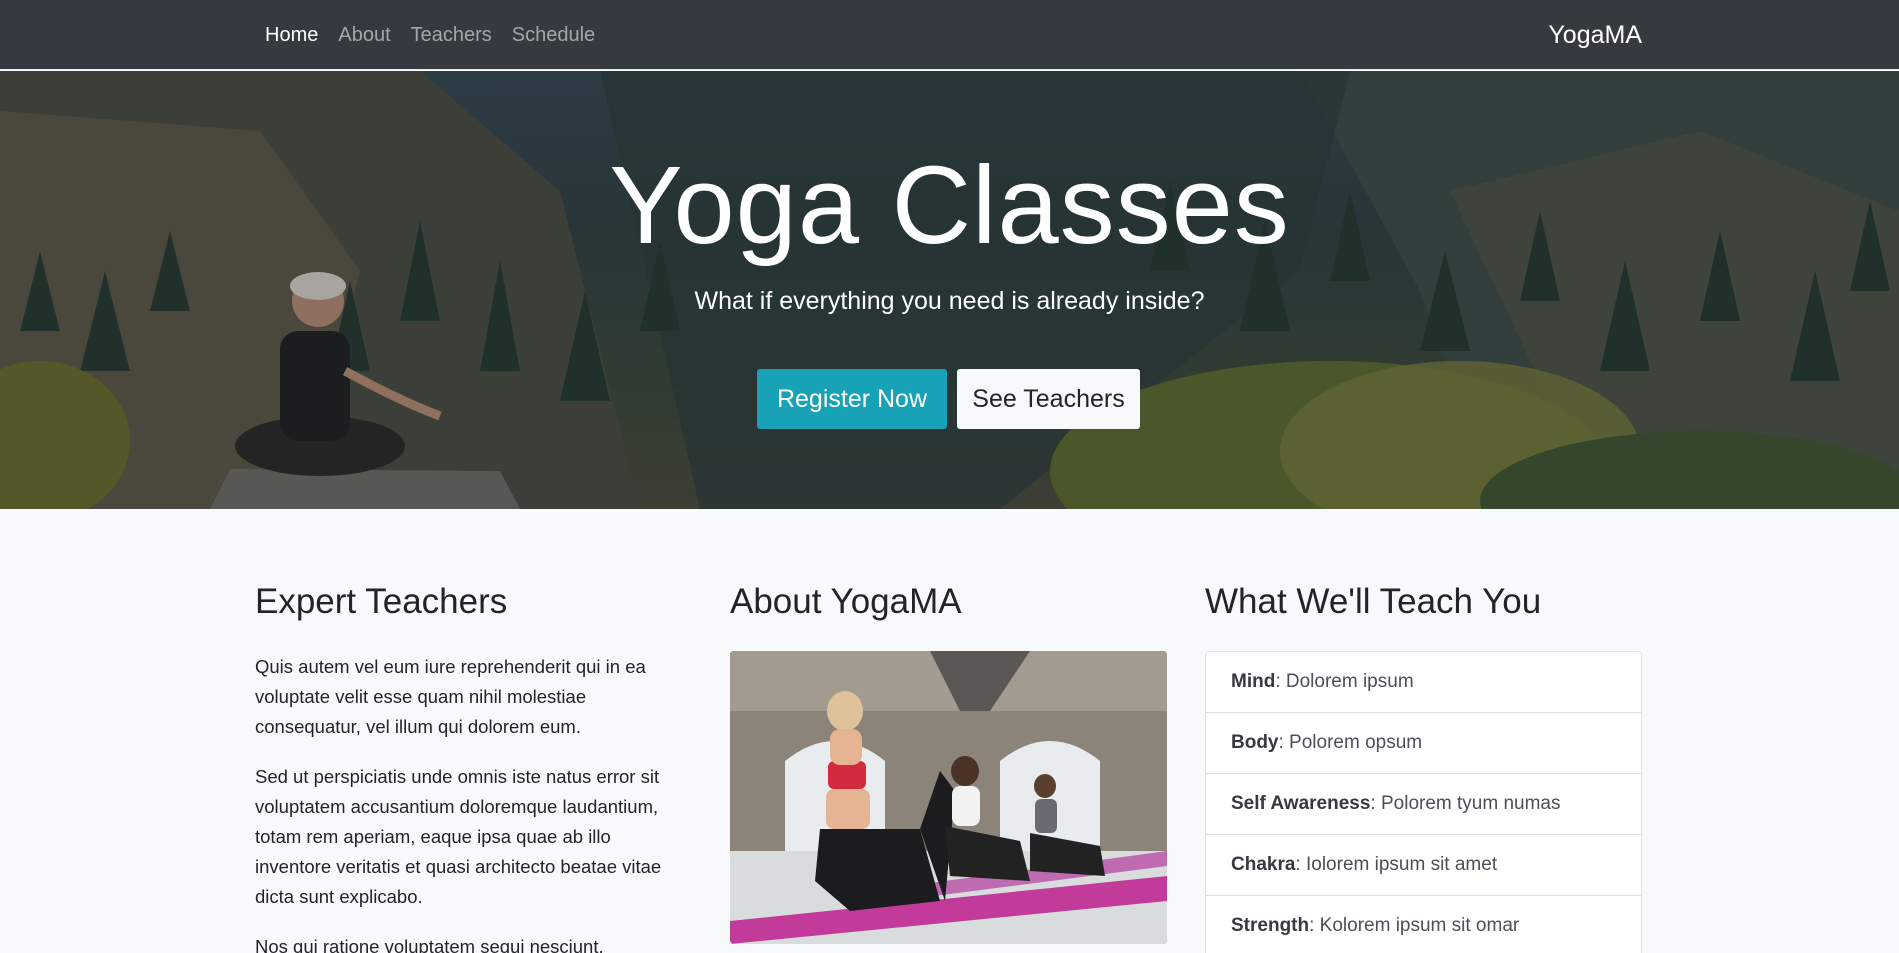 This screenshot has height=953, width=1899. I want to click on list-item-term: Strength, so click(1270, 925).